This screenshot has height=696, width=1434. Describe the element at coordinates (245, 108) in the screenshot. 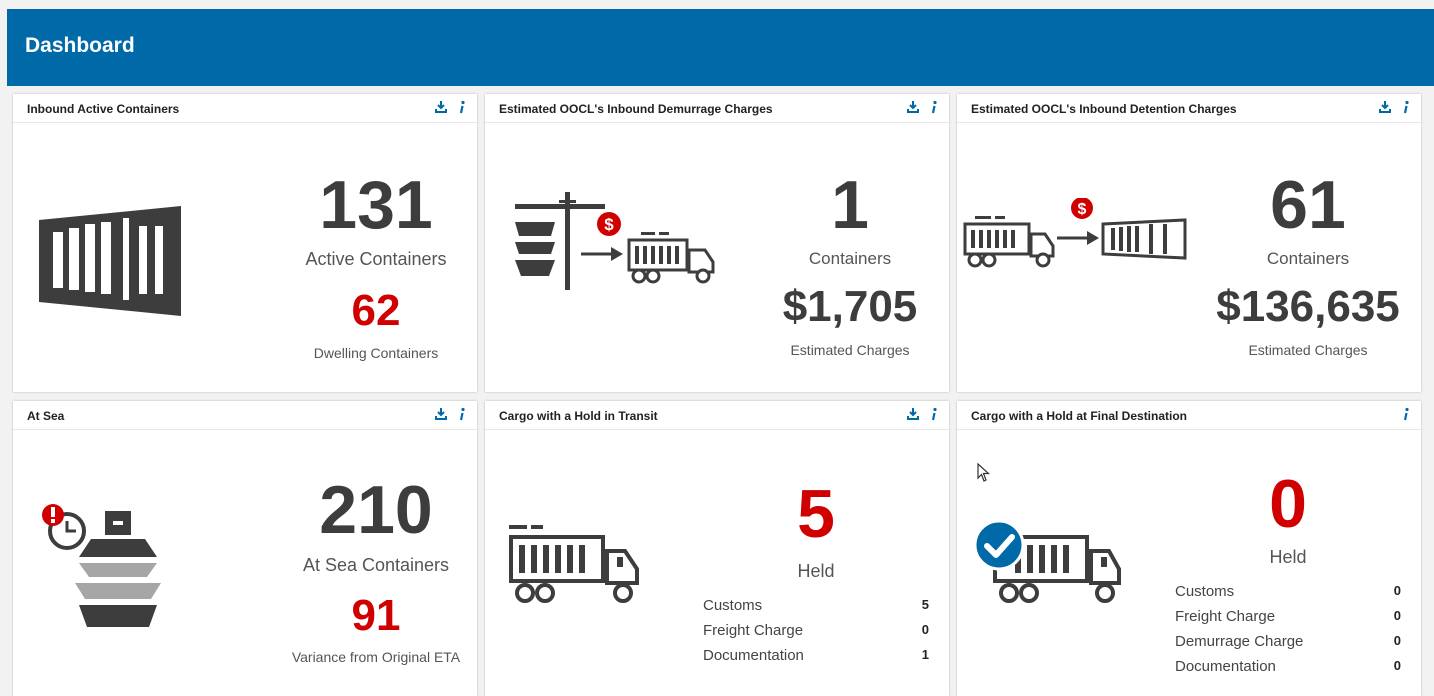

I see `card-header: Inbound Active Containers` at that location.